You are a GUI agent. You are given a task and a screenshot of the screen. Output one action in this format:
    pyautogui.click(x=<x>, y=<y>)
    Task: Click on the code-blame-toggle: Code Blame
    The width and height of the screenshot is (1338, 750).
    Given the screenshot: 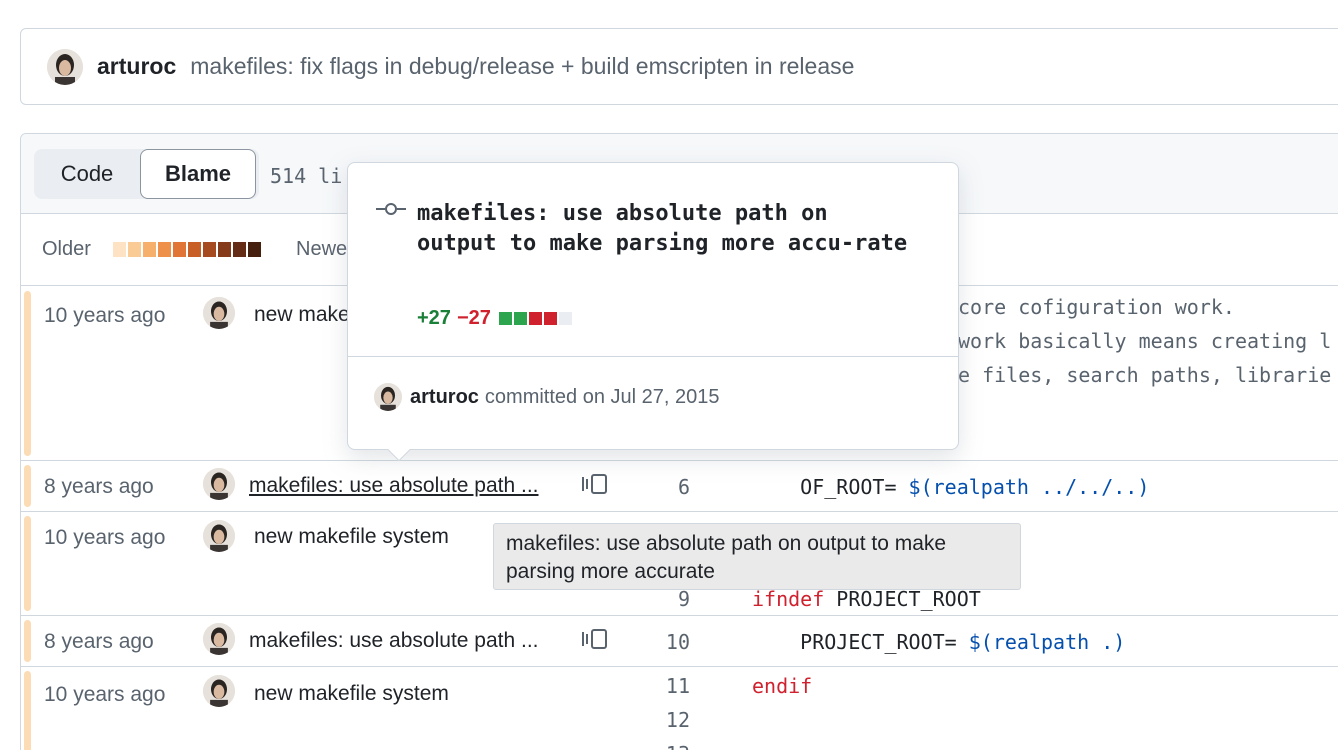 What is the action you would take?
    pyautogui.click(x=146, y=174)
    